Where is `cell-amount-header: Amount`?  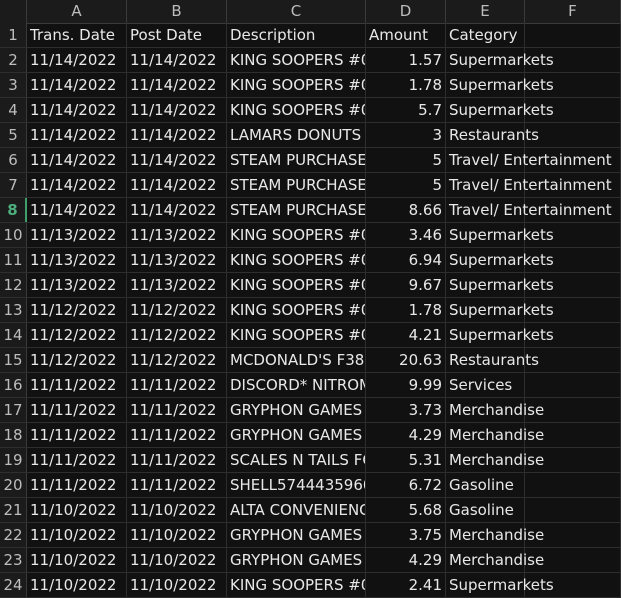
cell-amount-header: Amount is located at coordinates (406, 35).